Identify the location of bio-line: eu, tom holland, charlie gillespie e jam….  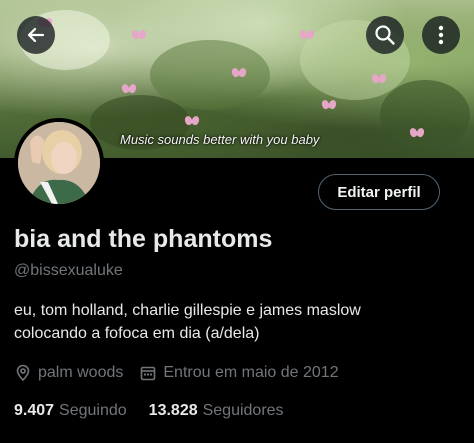
(187, 310).